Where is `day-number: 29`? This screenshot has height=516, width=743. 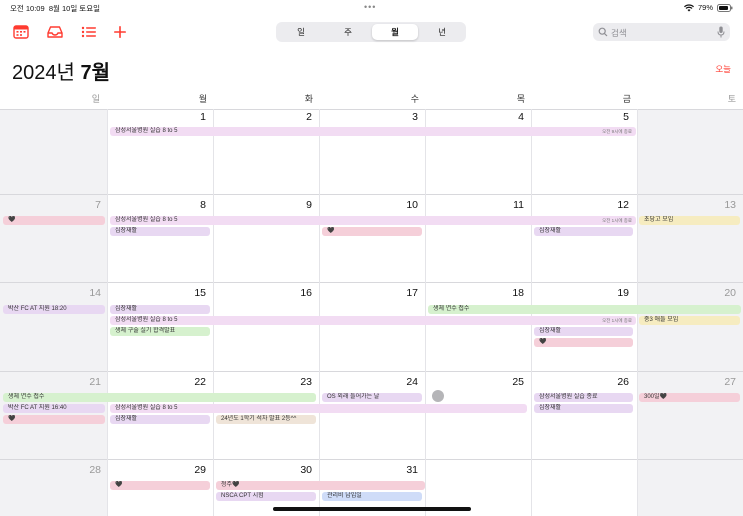 day-number: 29 is located at coordinates (186, 470).